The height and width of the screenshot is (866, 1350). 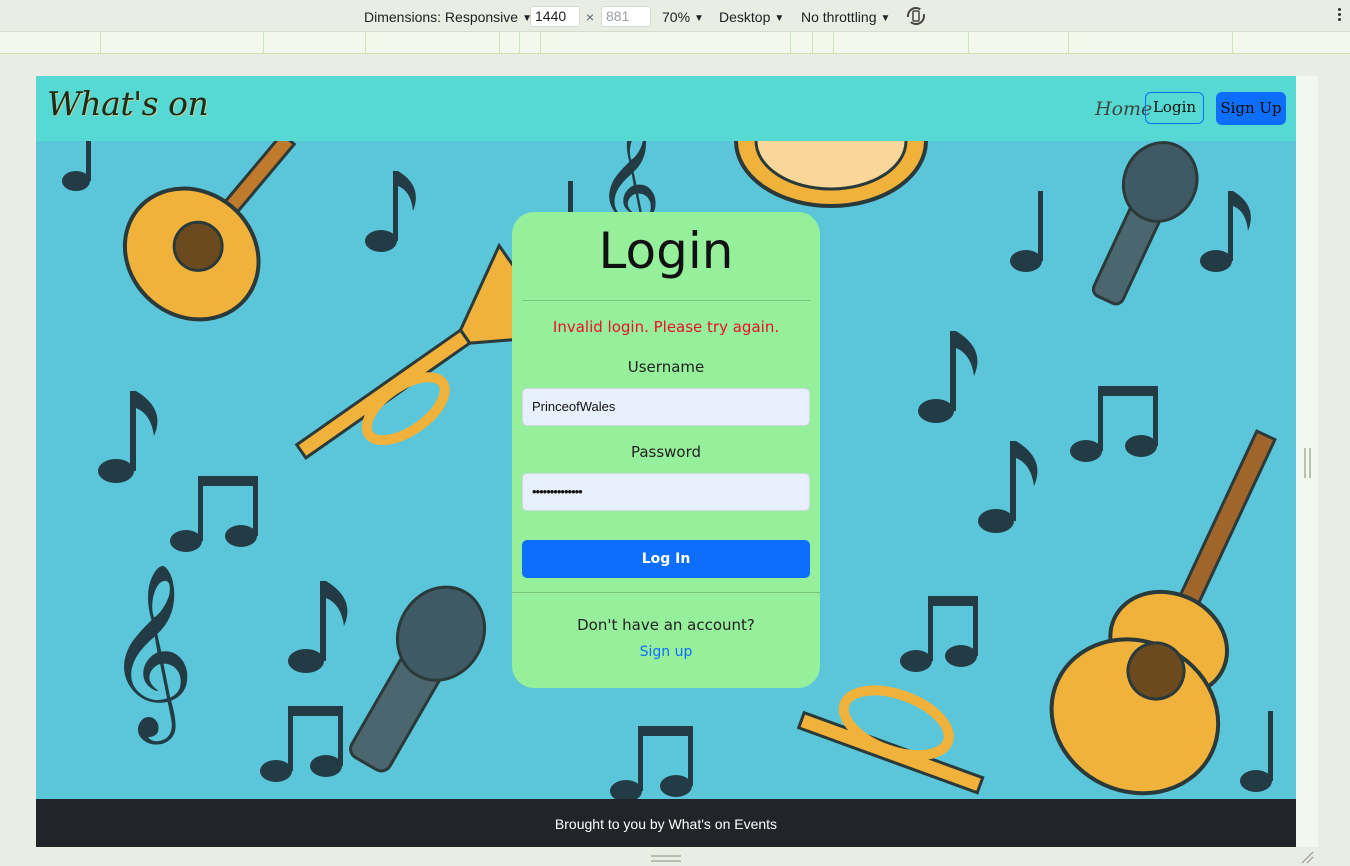 I want to click on tambourine-icon, so click(x=831, y=174).